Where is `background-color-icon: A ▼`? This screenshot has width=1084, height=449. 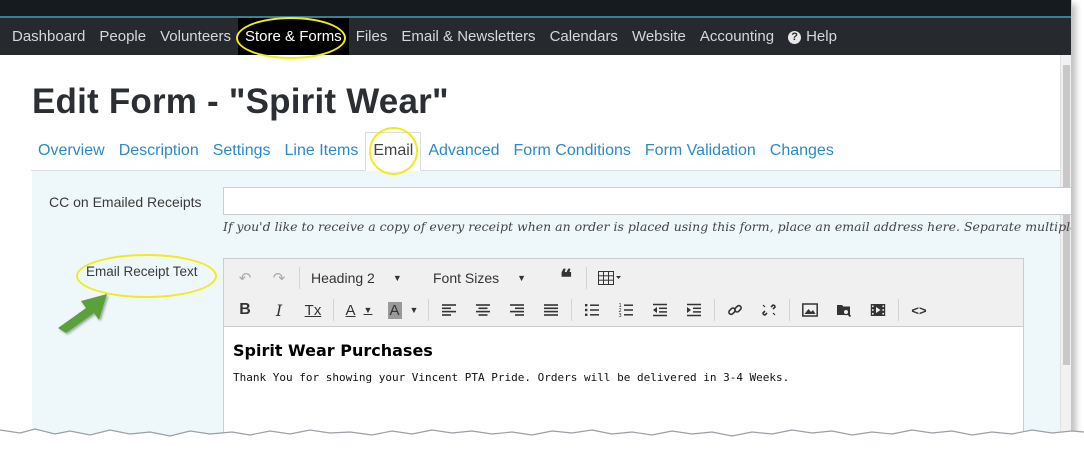
background-color-icon: A ▼ is located at coordinates (403, 310).